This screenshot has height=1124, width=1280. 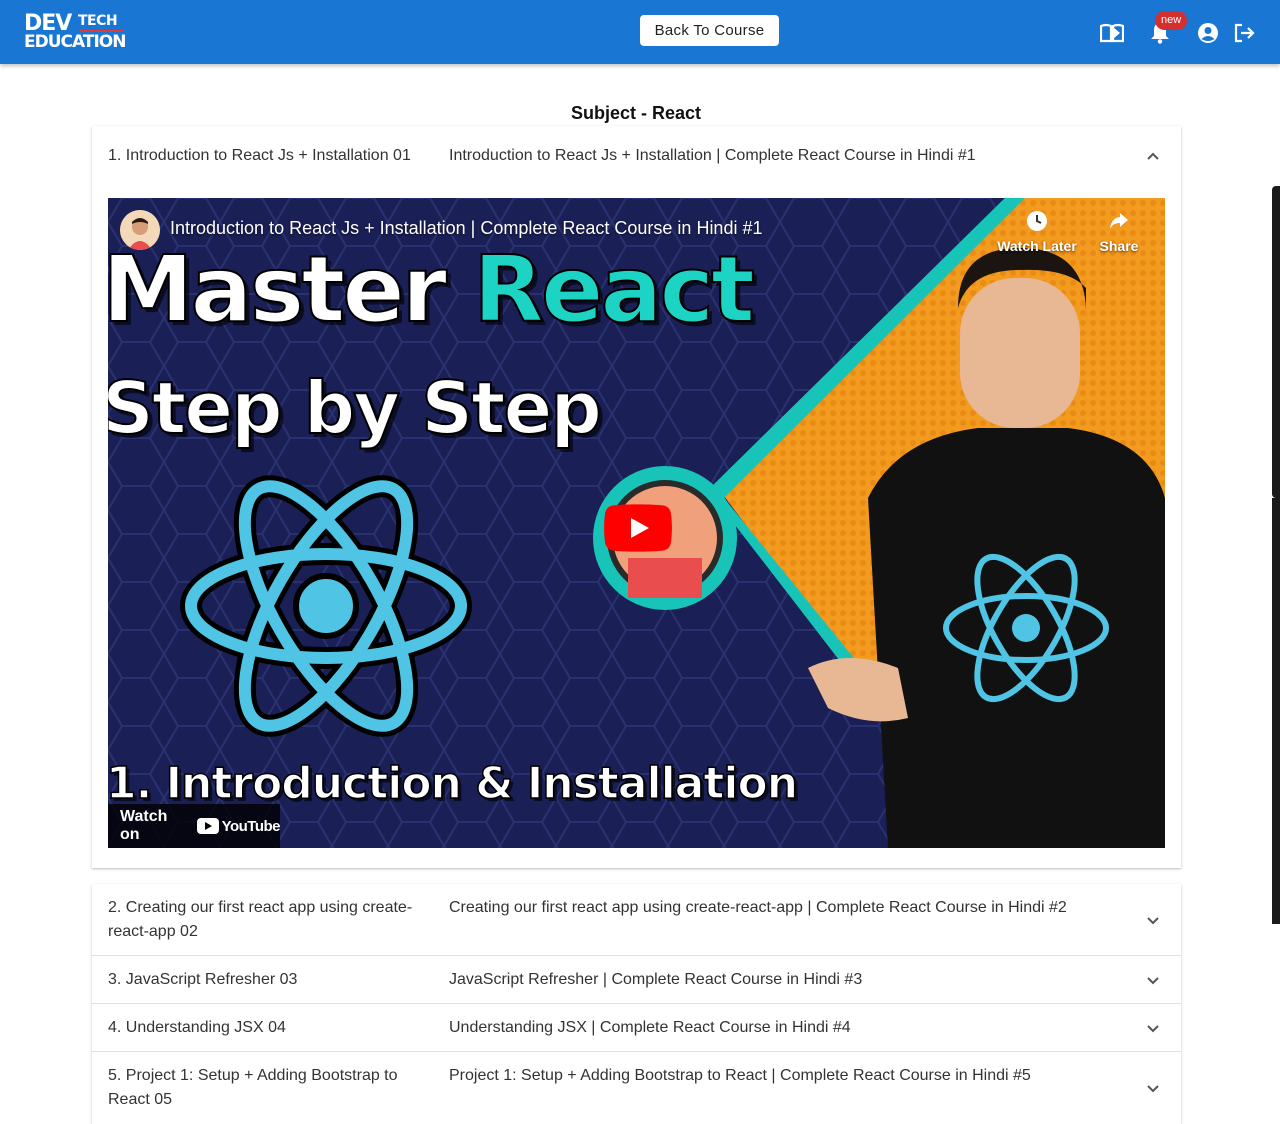 I want to click on thumbnail-episode-title: 1. Introduction & Installation, so click(x=453, y=783).